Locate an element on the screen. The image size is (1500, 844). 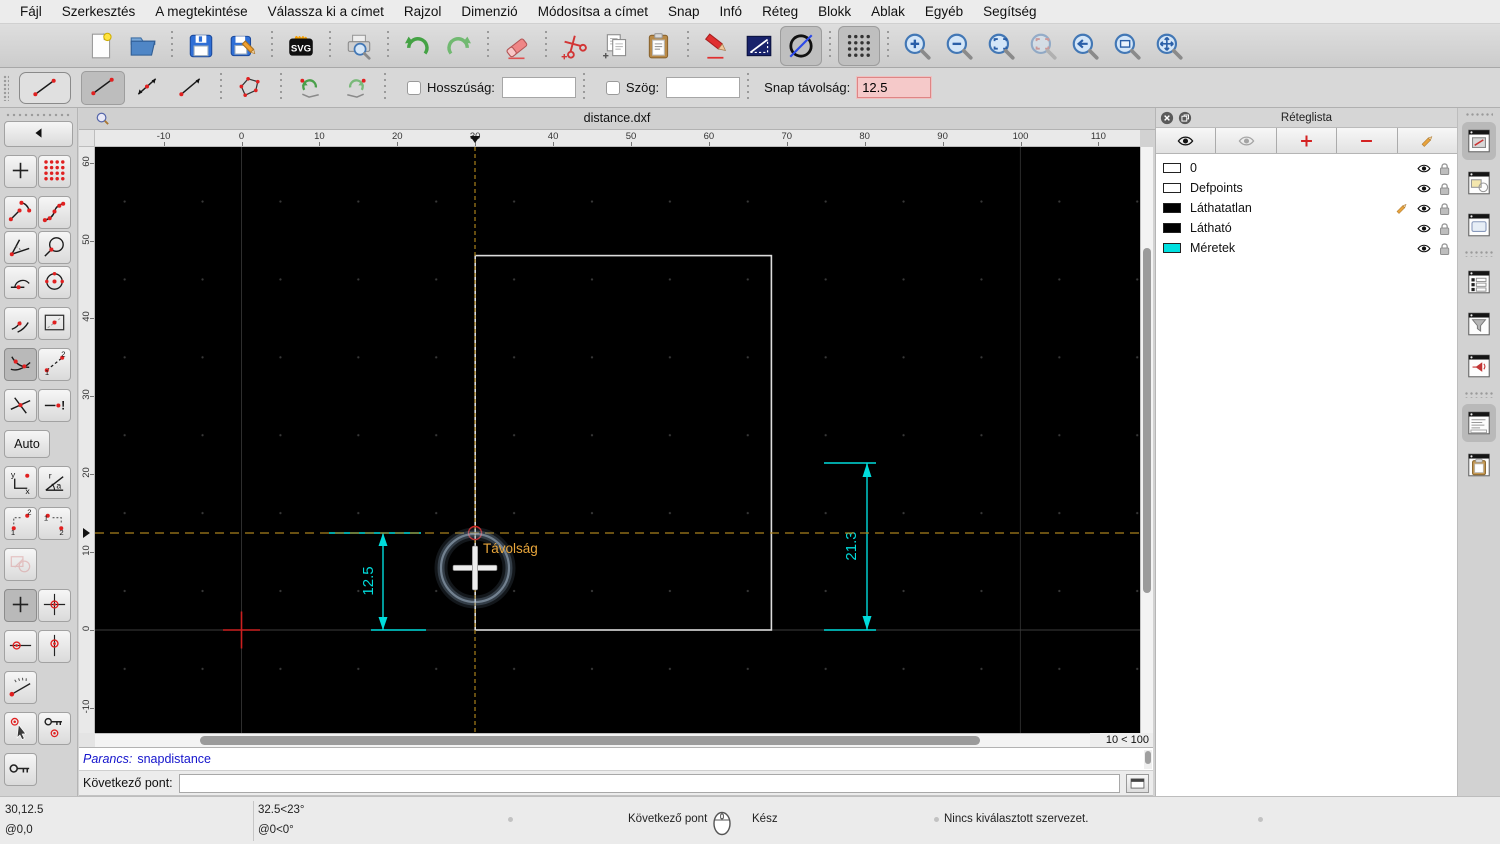
angle-gauge-button is located at coordinates (20, 687).